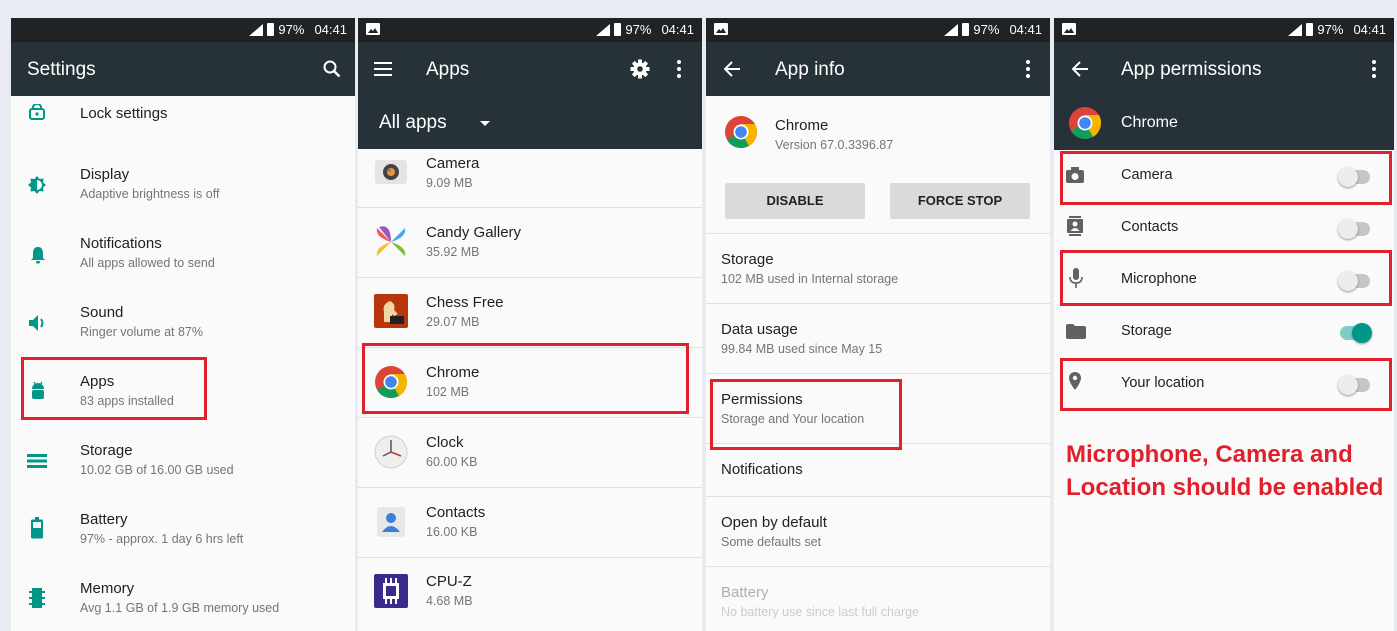 The width and height of the screenshot is (1397, 631). Describe the element at coordinates (1075, 226) in the screenshot. I see `contacts-icon` at that location.